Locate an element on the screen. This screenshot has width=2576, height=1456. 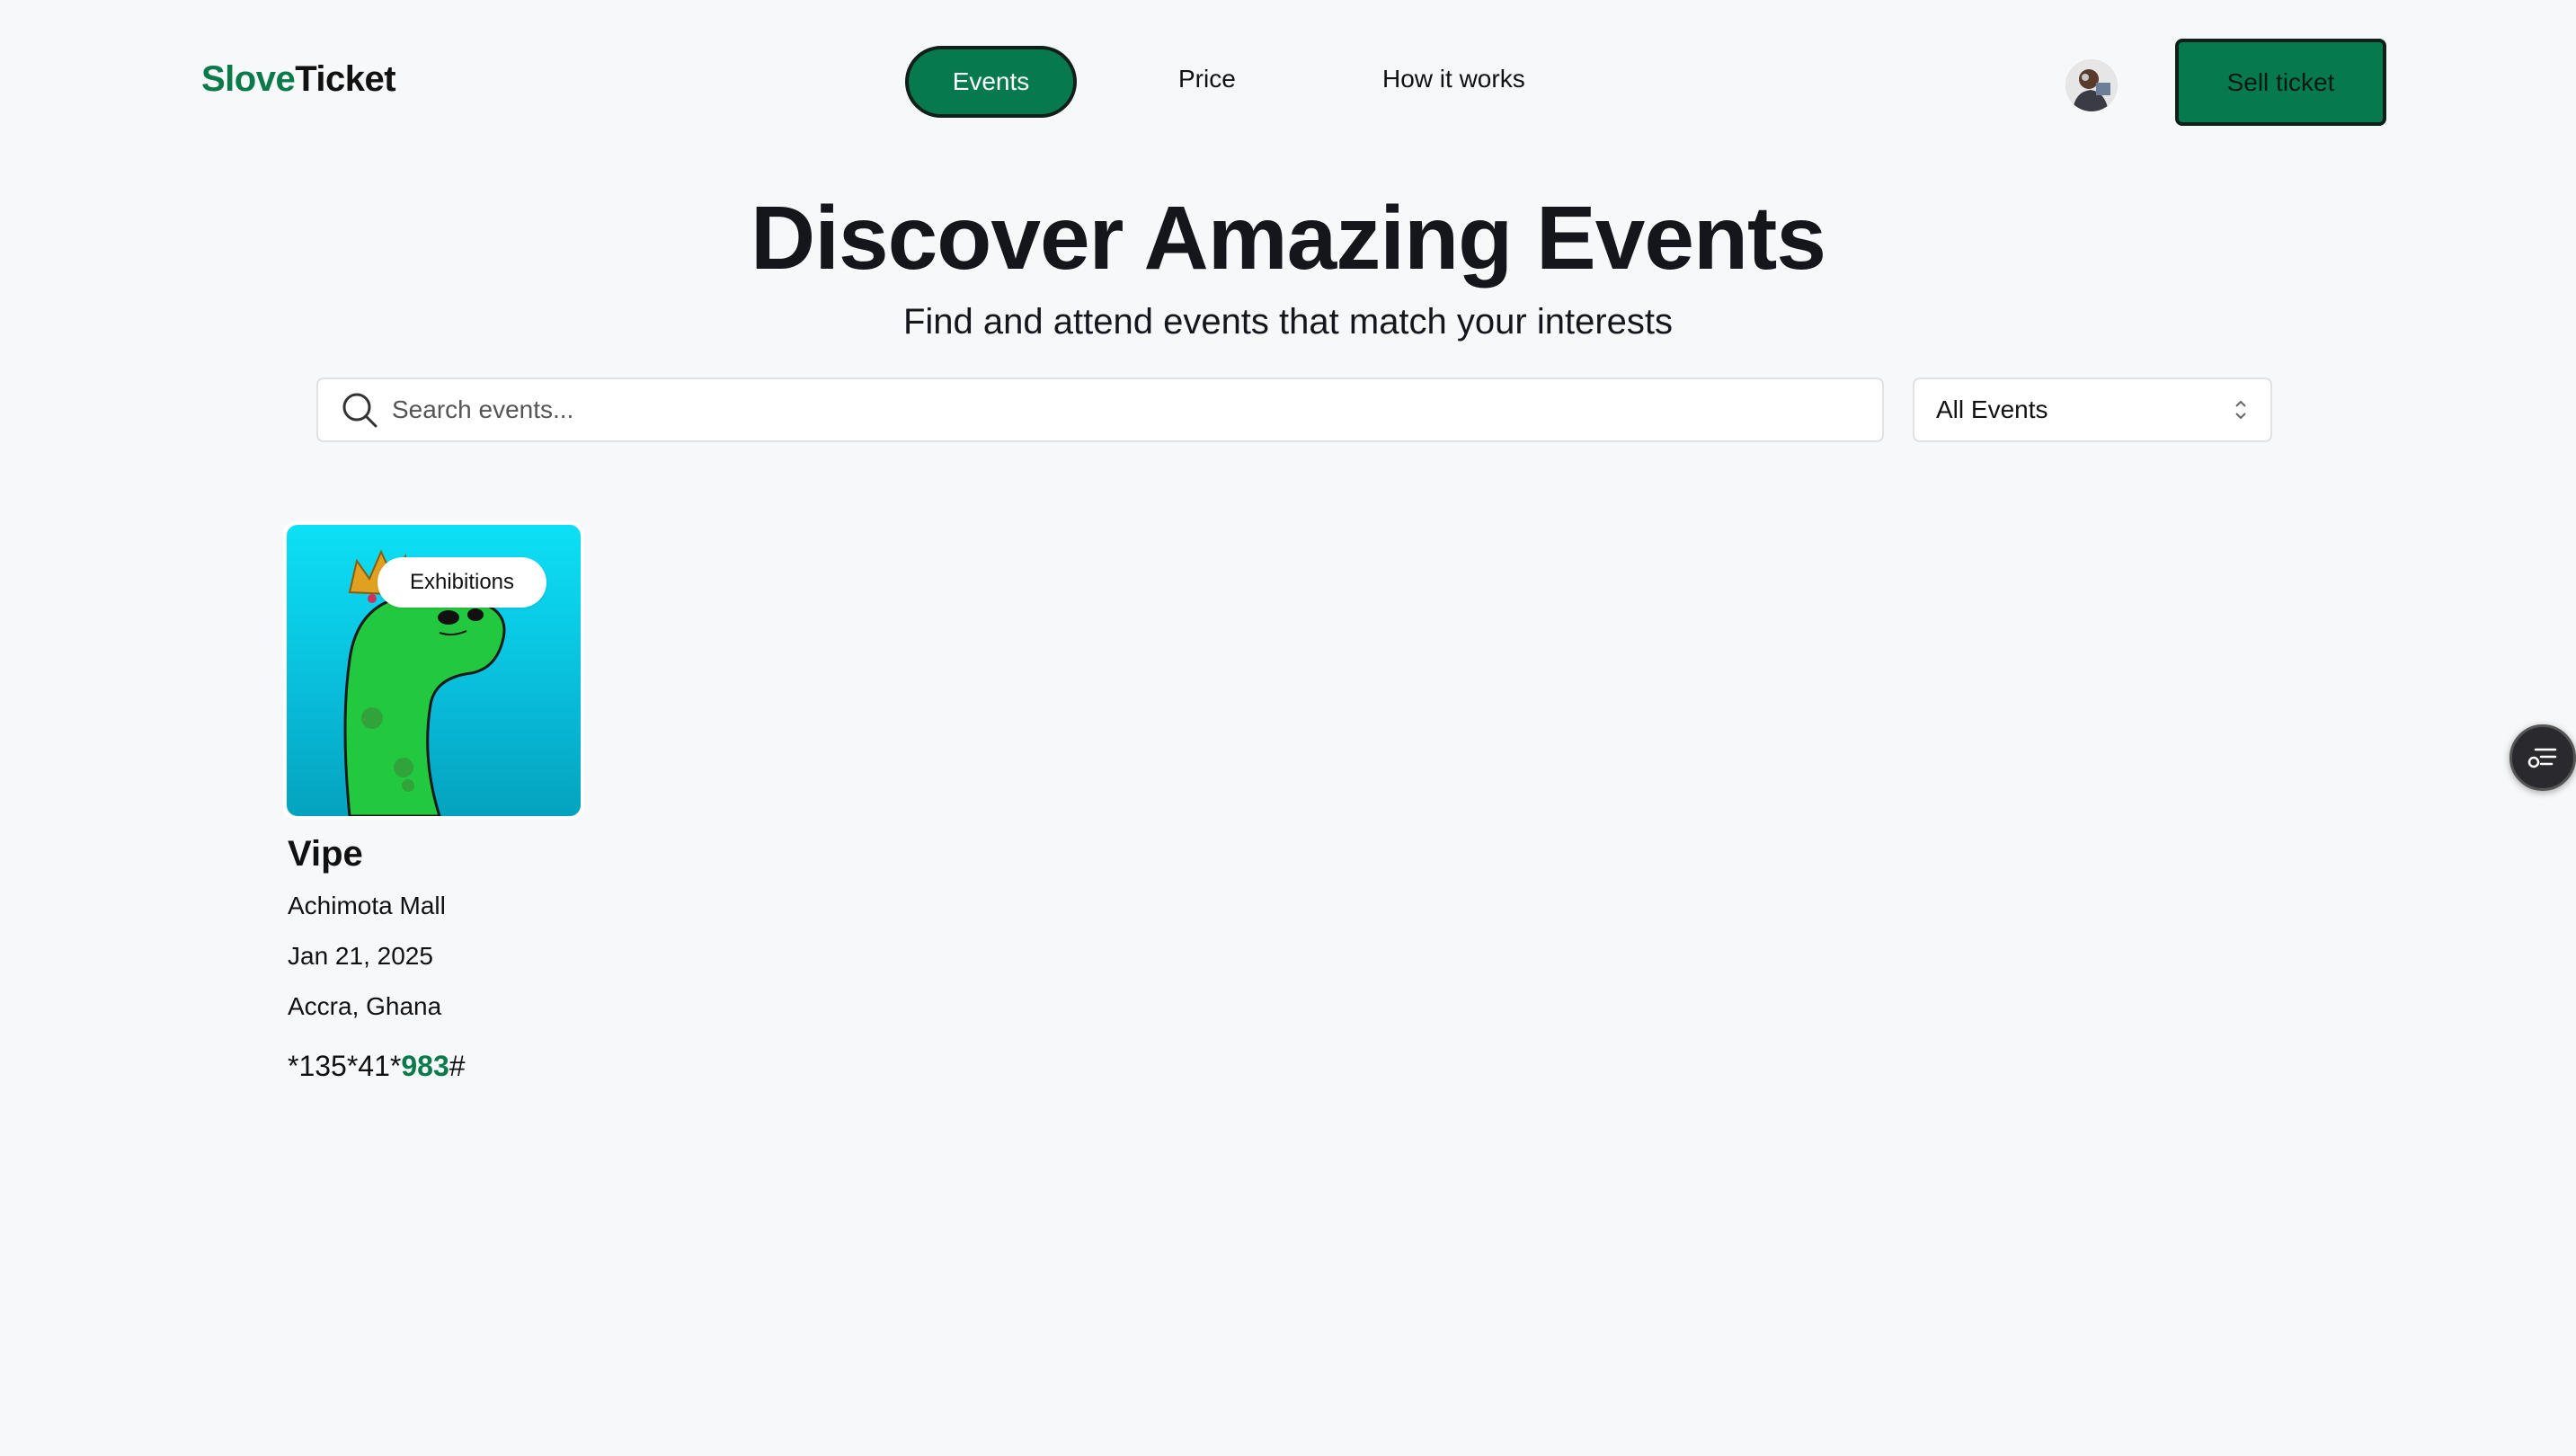
search-icon is located at coordinates (360, 410).